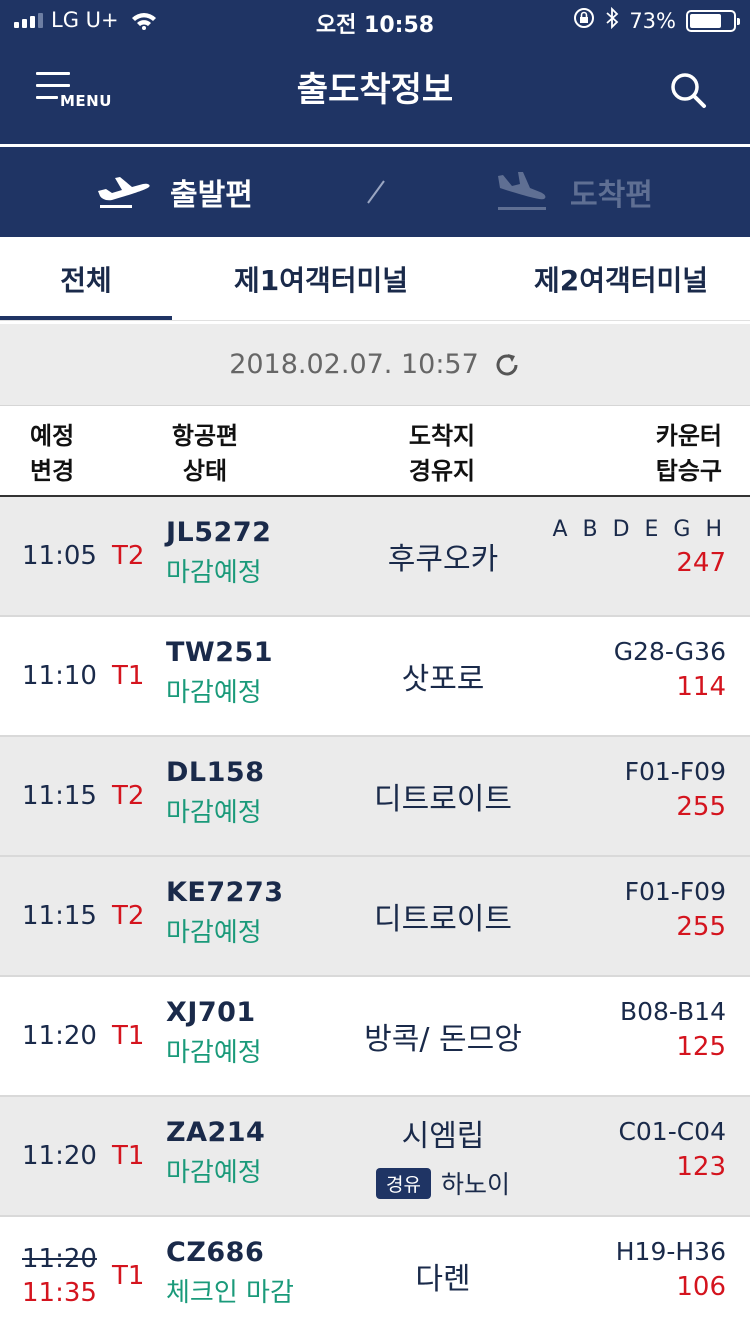 The image size is (750, 1334). Describe the element at coordinates (225, 892) in the screenshot. I see `flight-number: KE7273` at that location.